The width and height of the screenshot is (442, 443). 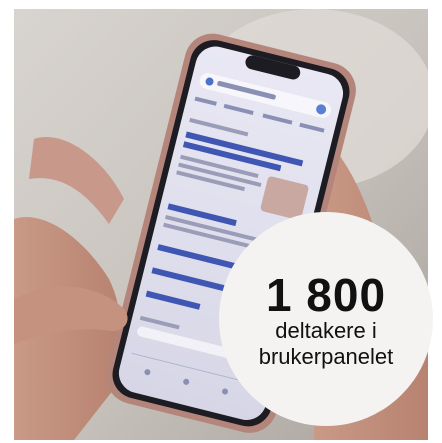 I want to click on badge-caption-line2: brukerpanelet, so click(x=326, y=356).